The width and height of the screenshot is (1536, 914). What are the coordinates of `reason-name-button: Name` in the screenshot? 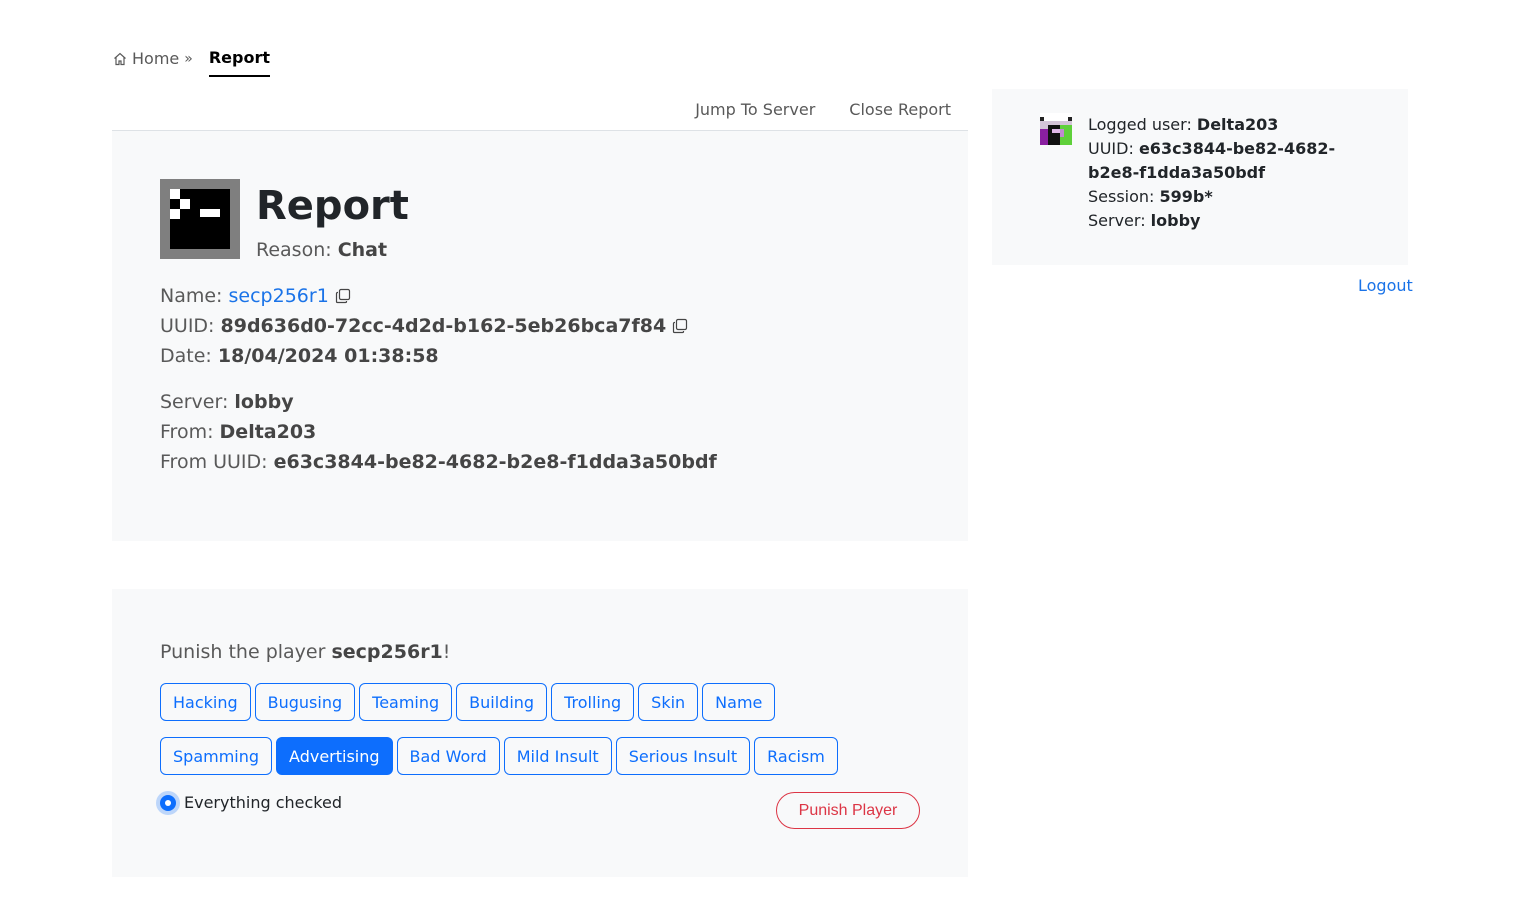 It's located at (739, 702).